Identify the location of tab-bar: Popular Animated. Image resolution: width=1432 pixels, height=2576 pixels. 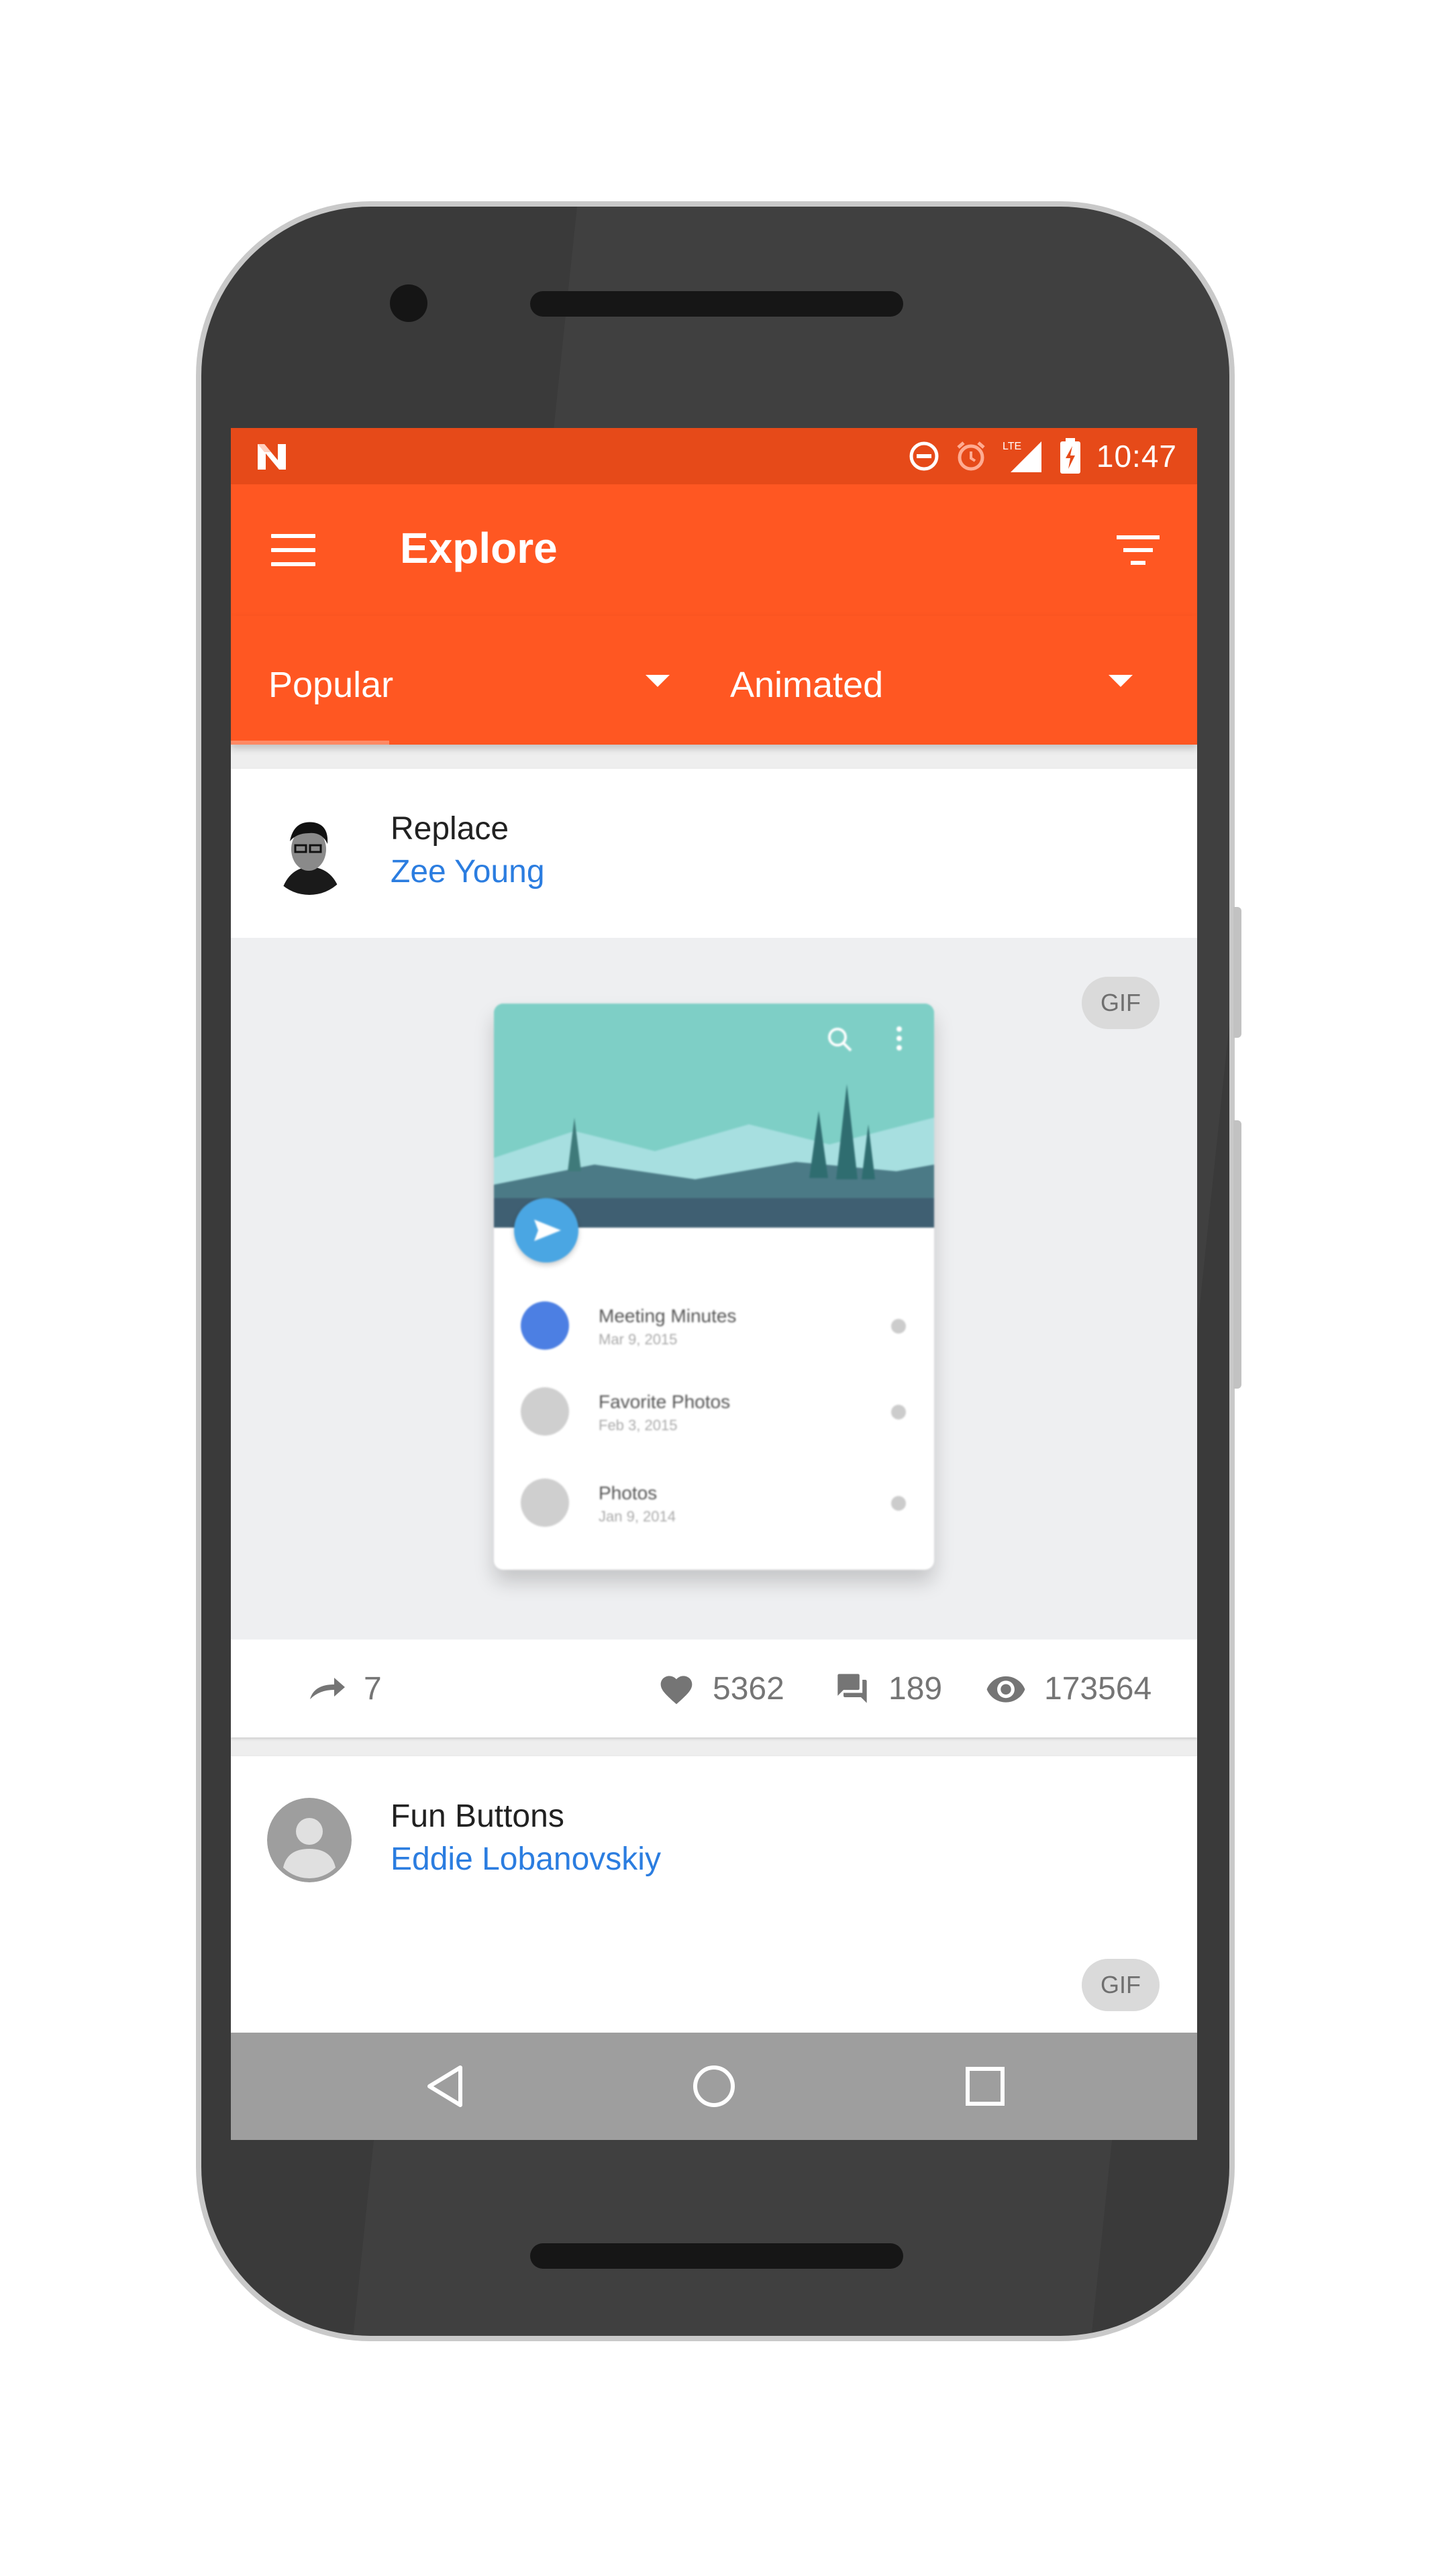
(714, 680).